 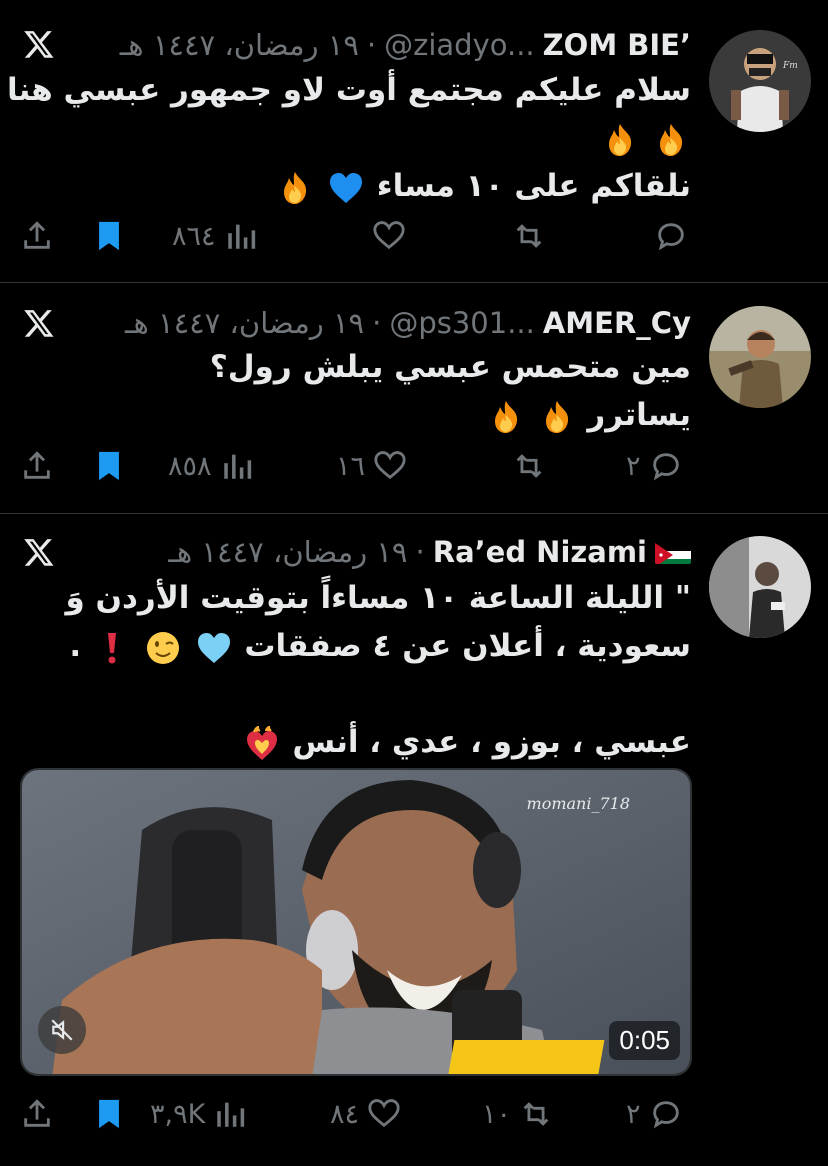 What do you see at coordinates (162, 647) in the screenshot?
I see `winking-face-emoji` at bounding box center [162, 647].